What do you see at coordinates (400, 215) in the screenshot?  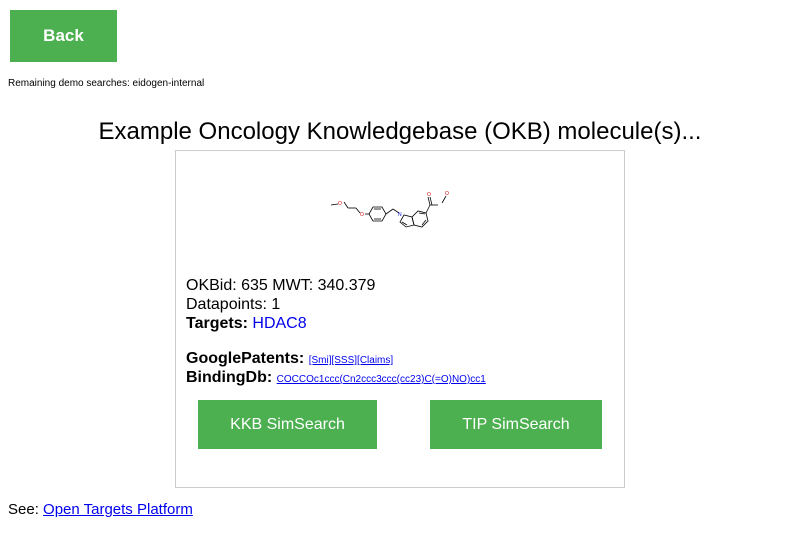 I see `atom-label: N` at bounding box center [400, 215].